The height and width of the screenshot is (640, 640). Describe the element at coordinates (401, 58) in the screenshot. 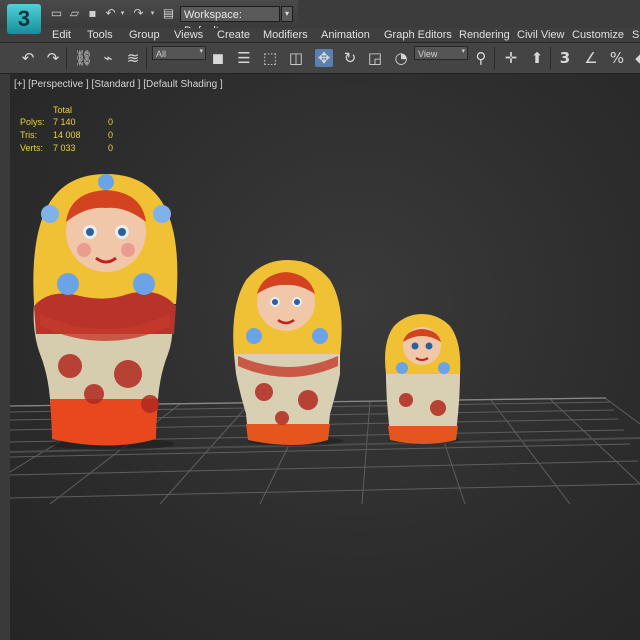

I see `place-icon: ◔` at that location.